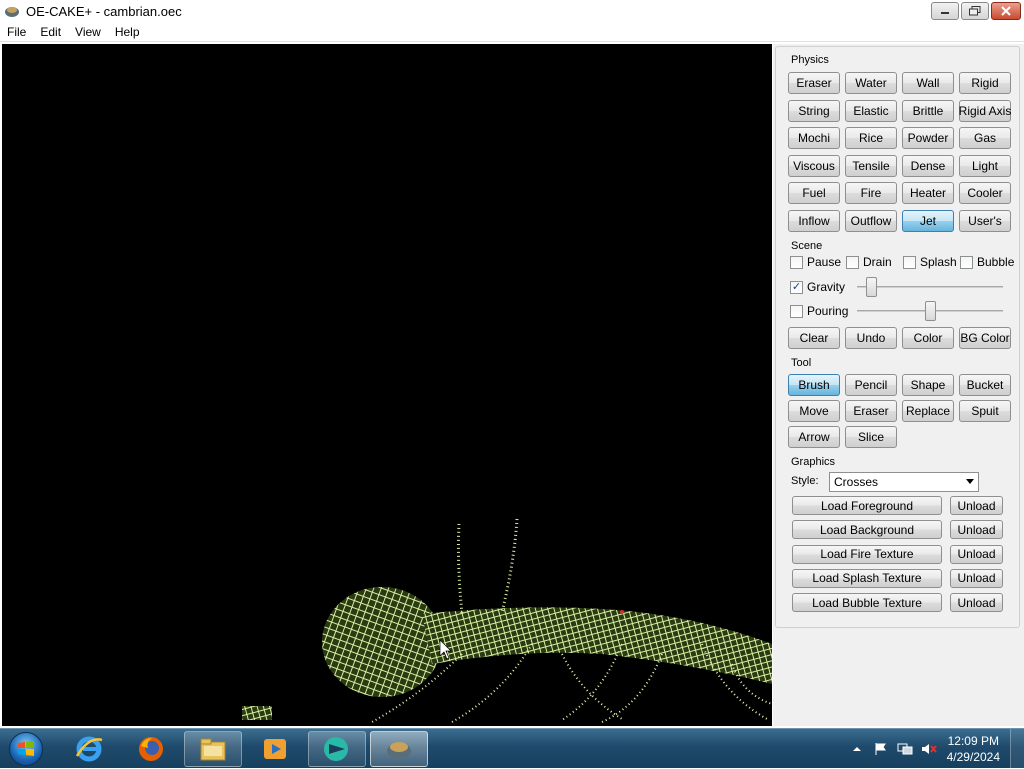 This screenshot has height=769, width=1024. Describe the element at coordinates (871, 338) in the screenshot. I see `undo-button: Undo` at that location.